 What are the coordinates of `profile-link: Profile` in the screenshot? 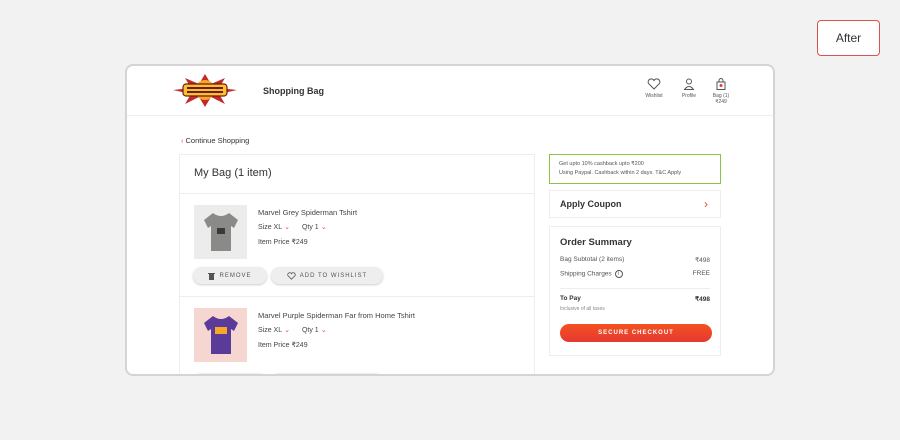 It's located at (689, 88).